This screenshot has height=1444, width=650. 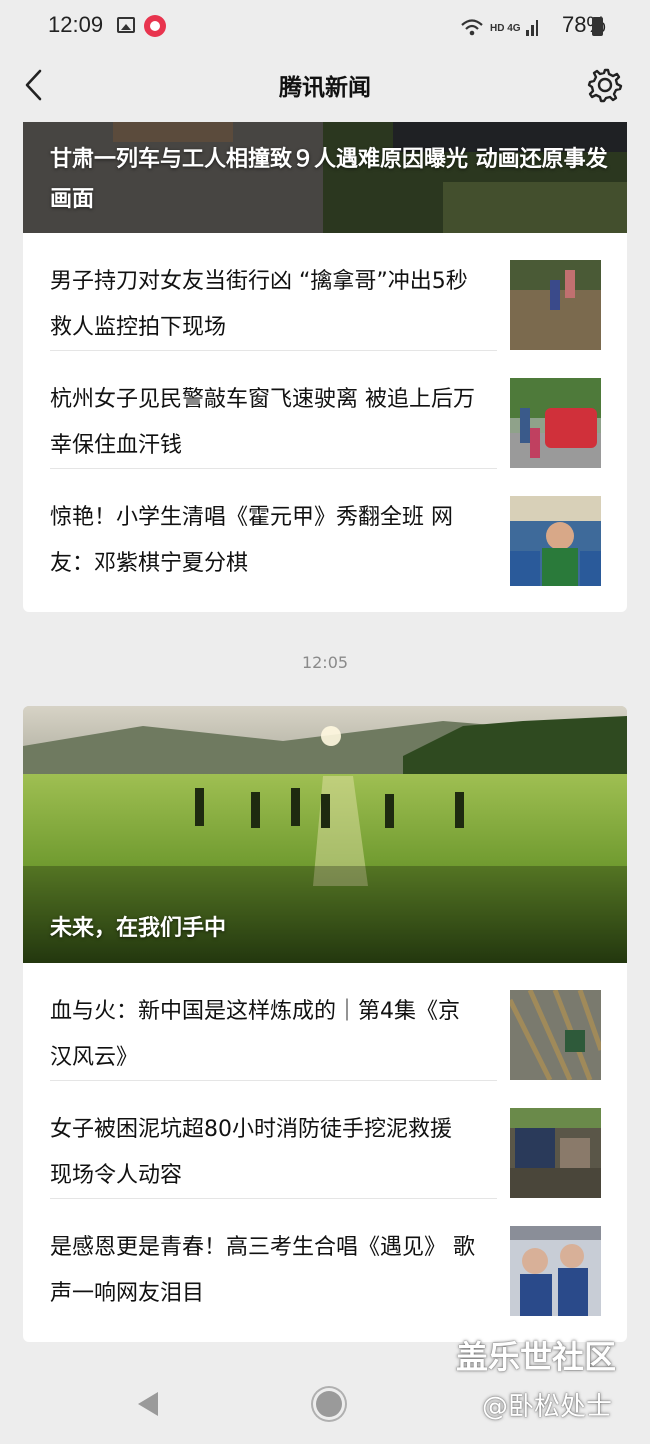 What do you see at coordinates (329, 179) in the screenshot?
I see `hero-caption: 甘肃一列车与工人相撞致９人遇难原因曝光 动画还原事发画面` at bounding box center [329, 179].